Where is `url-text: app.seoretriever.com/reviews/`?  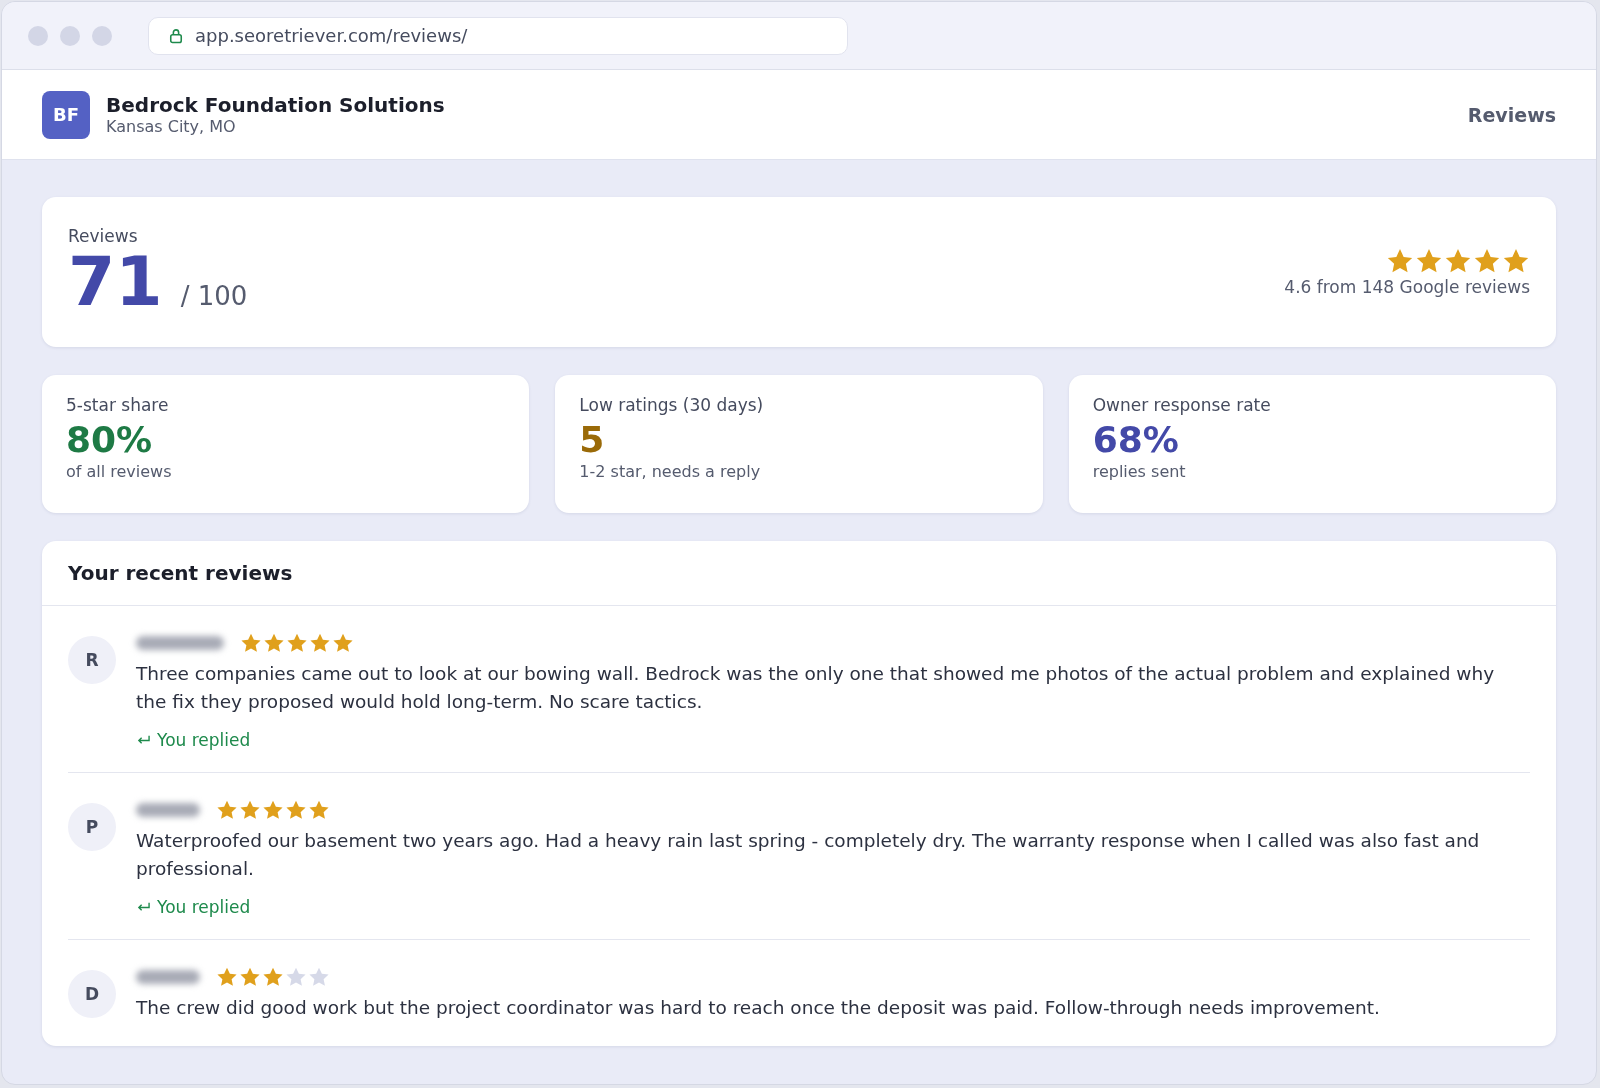
url-text: app.seoretriever.com/reviews/ is located at coordinates (331, 35).